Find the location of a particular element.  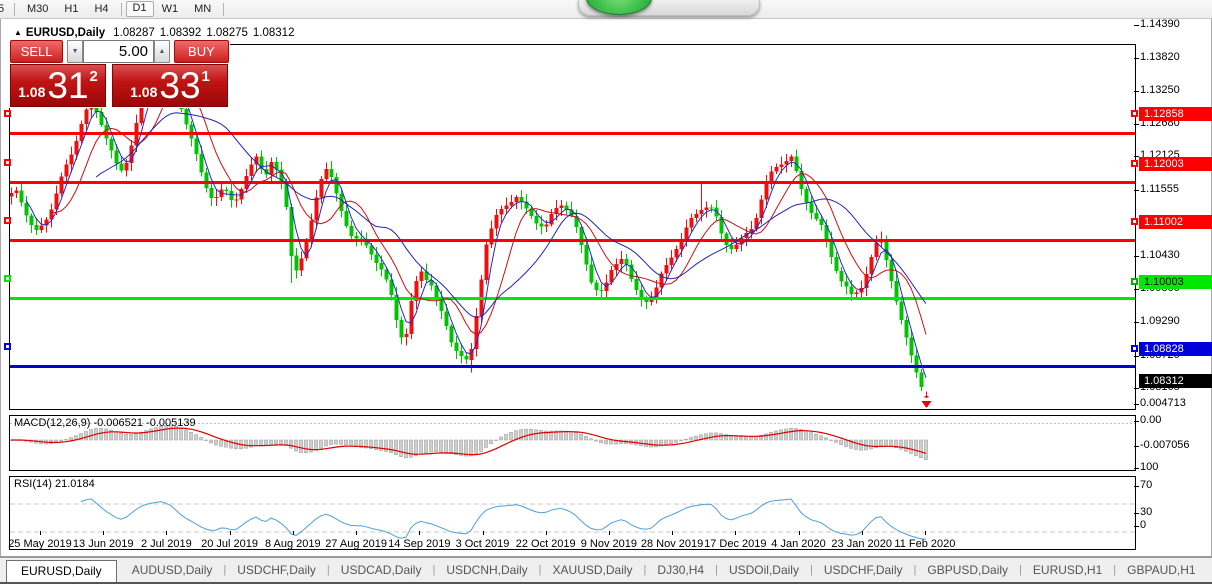

one-click-trading-panel: SELL ▼ ▲ BUY 1.08312 1.08331 is located at coordinates (119, 74).